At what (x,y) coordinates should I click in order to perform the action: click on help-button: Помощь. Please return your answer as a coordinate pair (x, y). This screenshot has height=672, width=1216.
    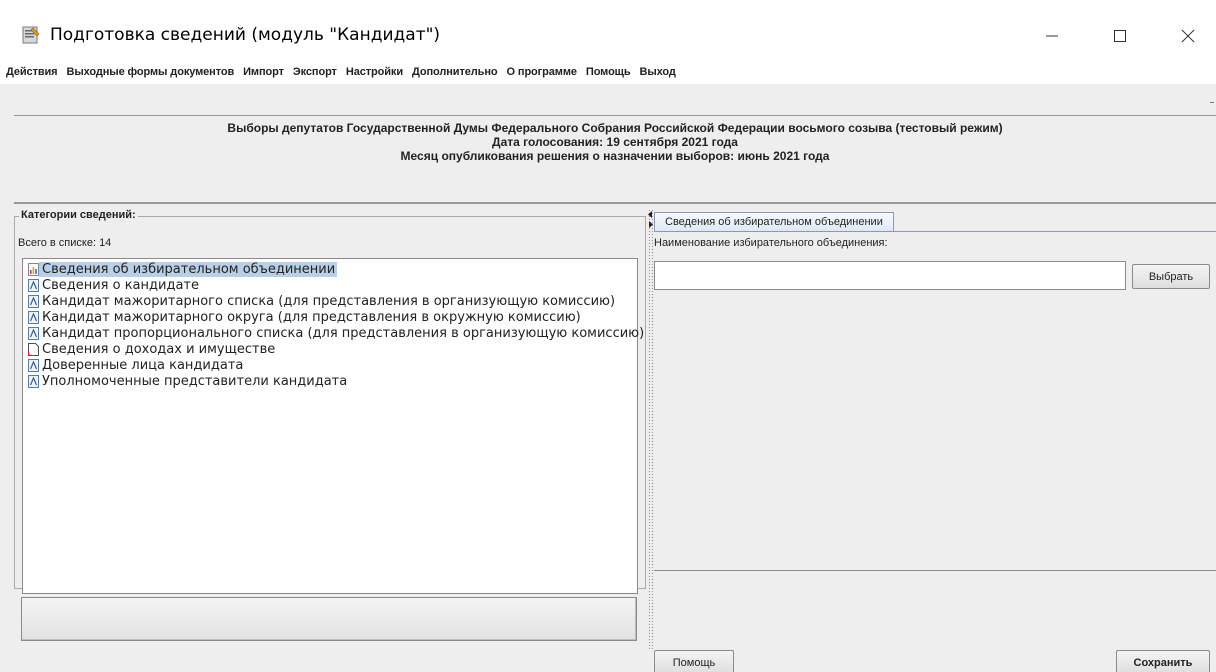
    Looking at the image, I should click on (694, 661).